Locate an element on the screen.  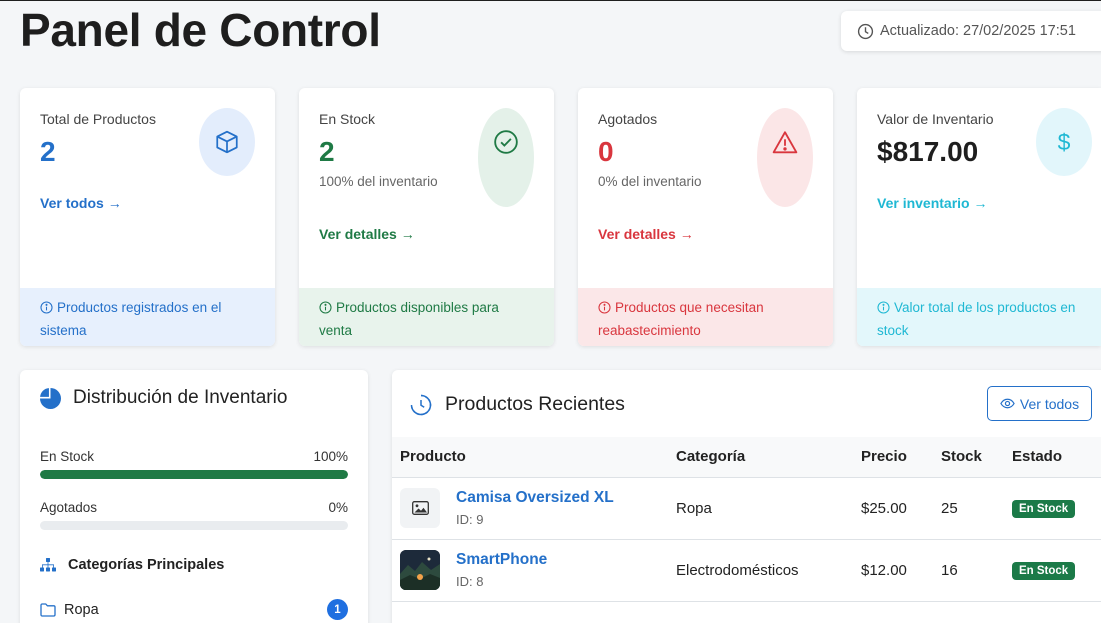
card-subtext: 100% del inventario is located at coordinates (378, 181).